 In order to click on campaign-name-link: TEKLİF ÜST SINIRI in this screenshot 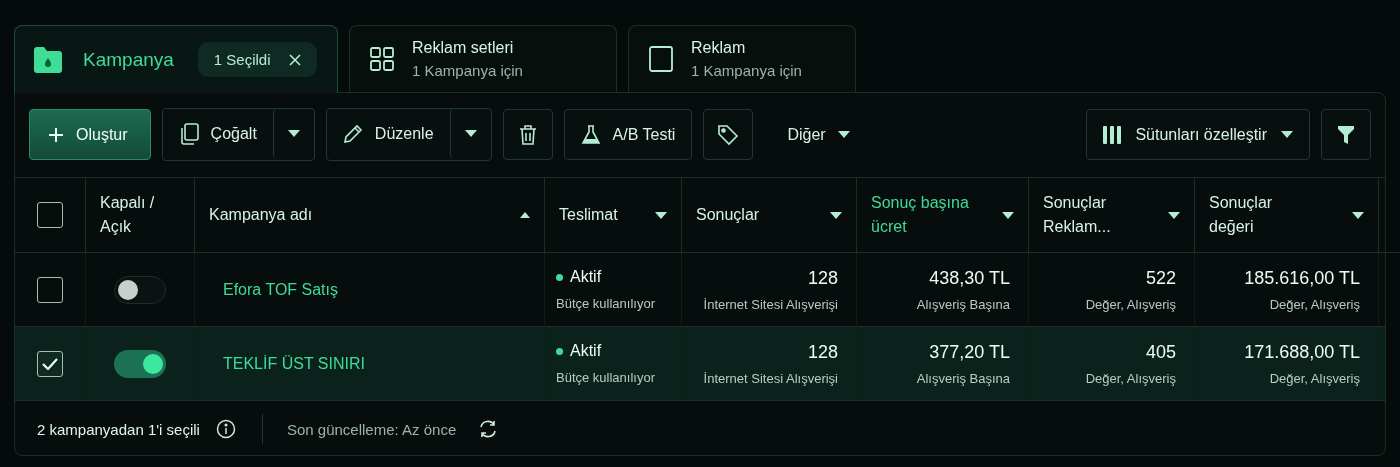, I will do `click(287, 363)`.